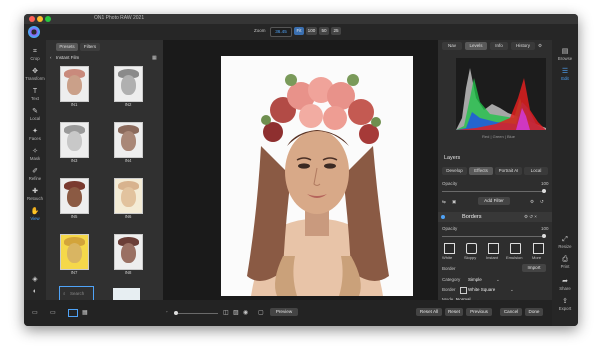 Image resolution: width=600 pixels, height=355 pixels. I want to click on resize-module: ⤢ Resize, so click(565, 242).